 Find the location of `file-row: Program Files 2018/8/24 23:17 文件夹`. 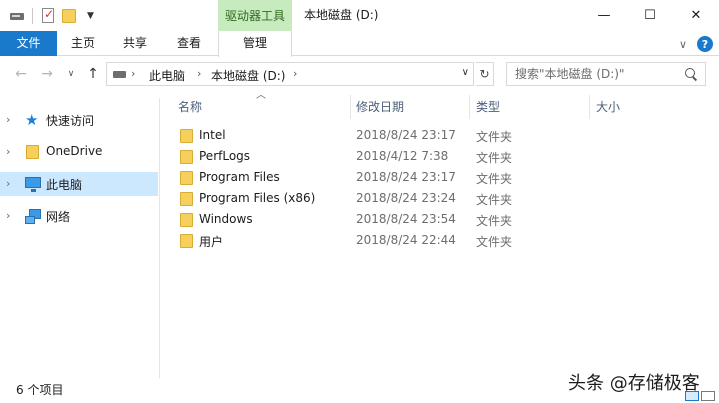

file-row: Program Files 2018/8/24 23:17 文件夹 is located at coordinates (440, 178).